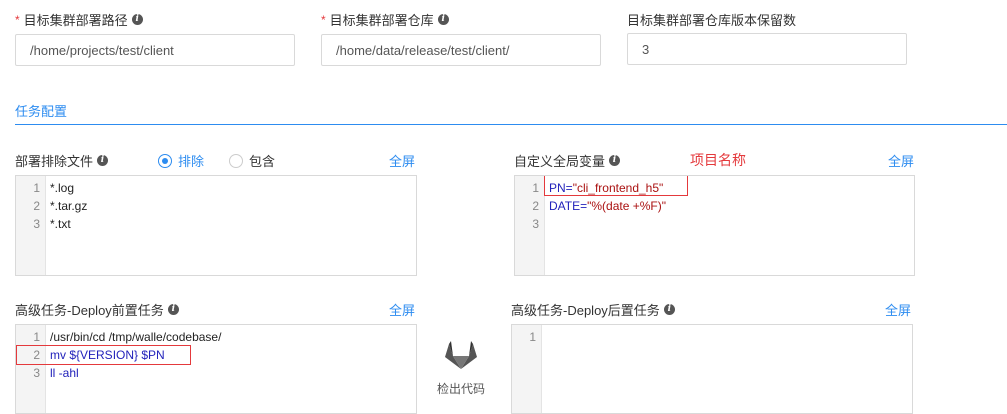  Describe the element at coordinates (460, 389) in the screenshot. I see `checkout-label: 检出代码` at that location.